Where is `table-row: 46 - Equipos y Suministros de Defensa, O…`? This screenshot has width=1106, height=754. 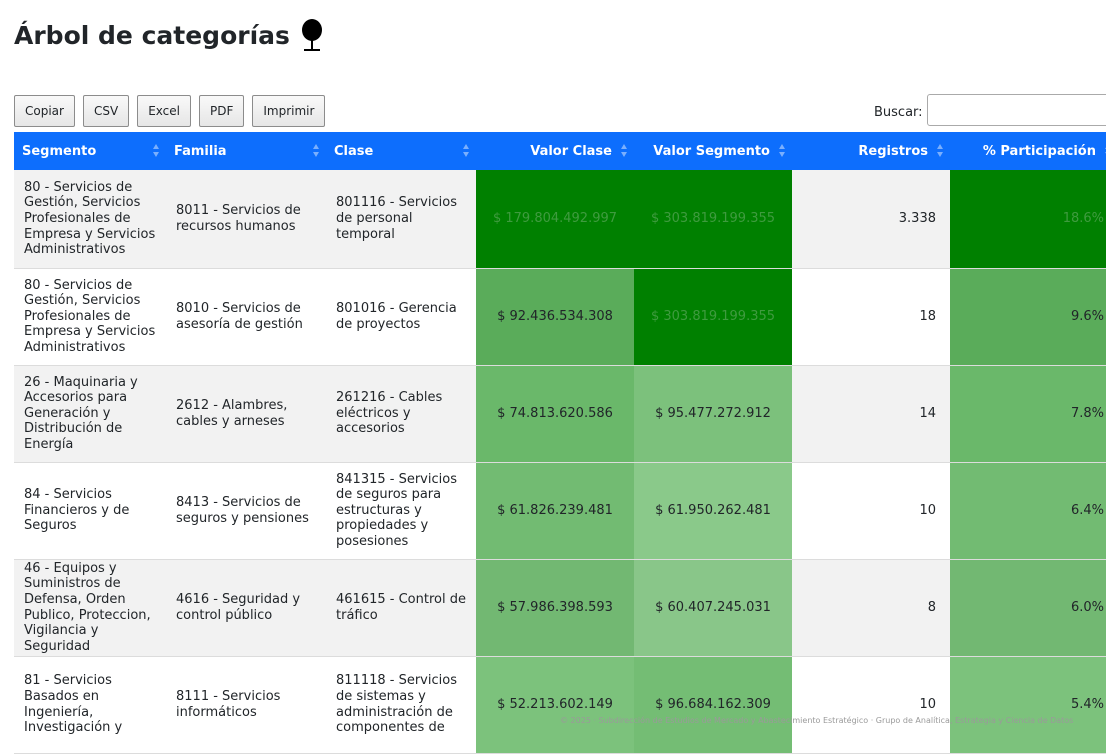 table-row: 46 - Equipos y Suministros de Defensa, O… is located at coordinates (560, 608).